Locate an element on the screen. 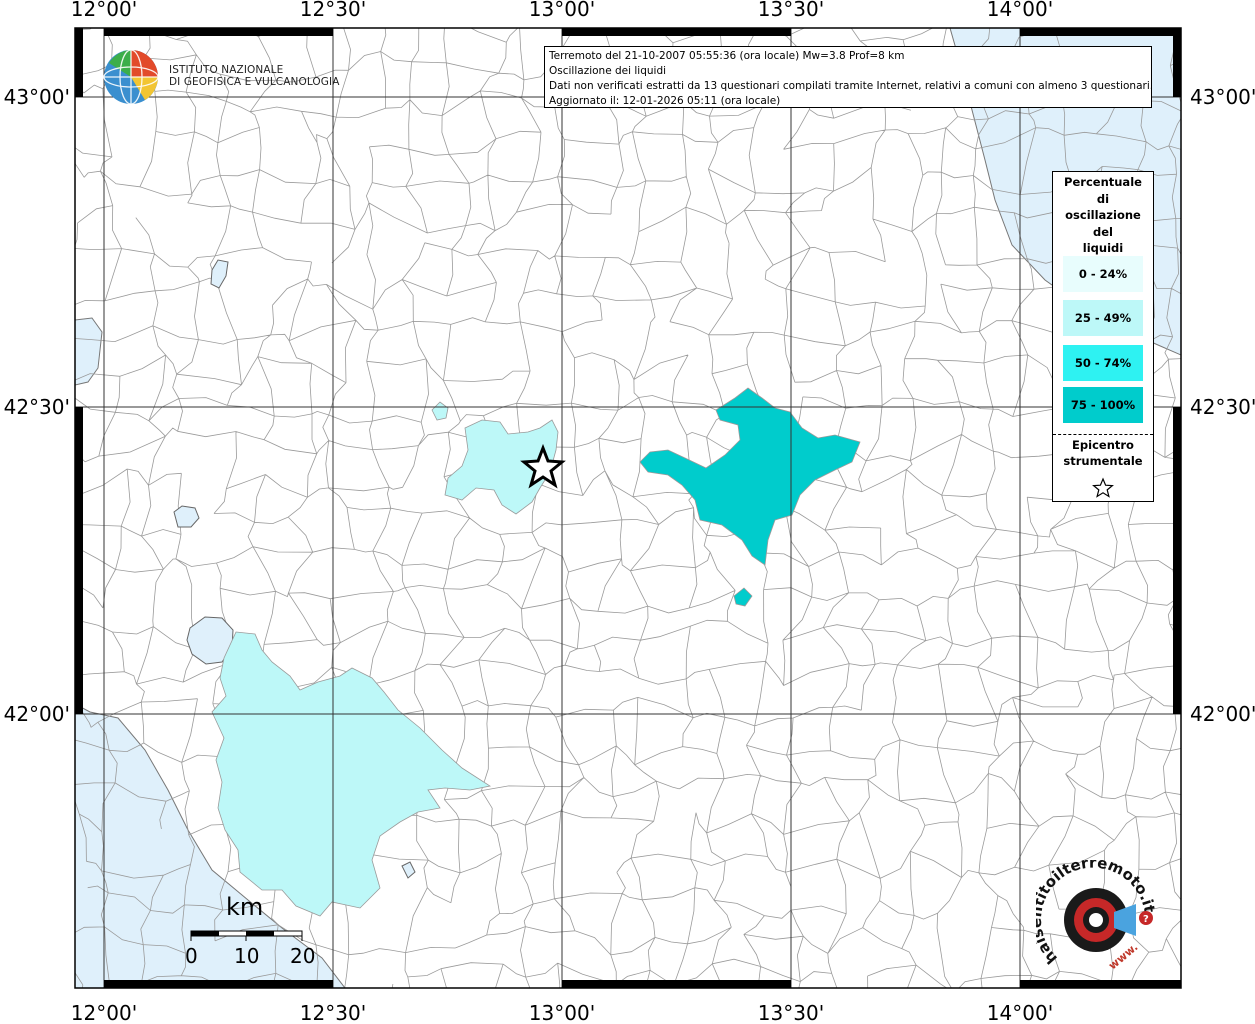 This screenshot has width=1255, height=1024. legend-title-line: oscillazione is located at coordinates (1103, 215).